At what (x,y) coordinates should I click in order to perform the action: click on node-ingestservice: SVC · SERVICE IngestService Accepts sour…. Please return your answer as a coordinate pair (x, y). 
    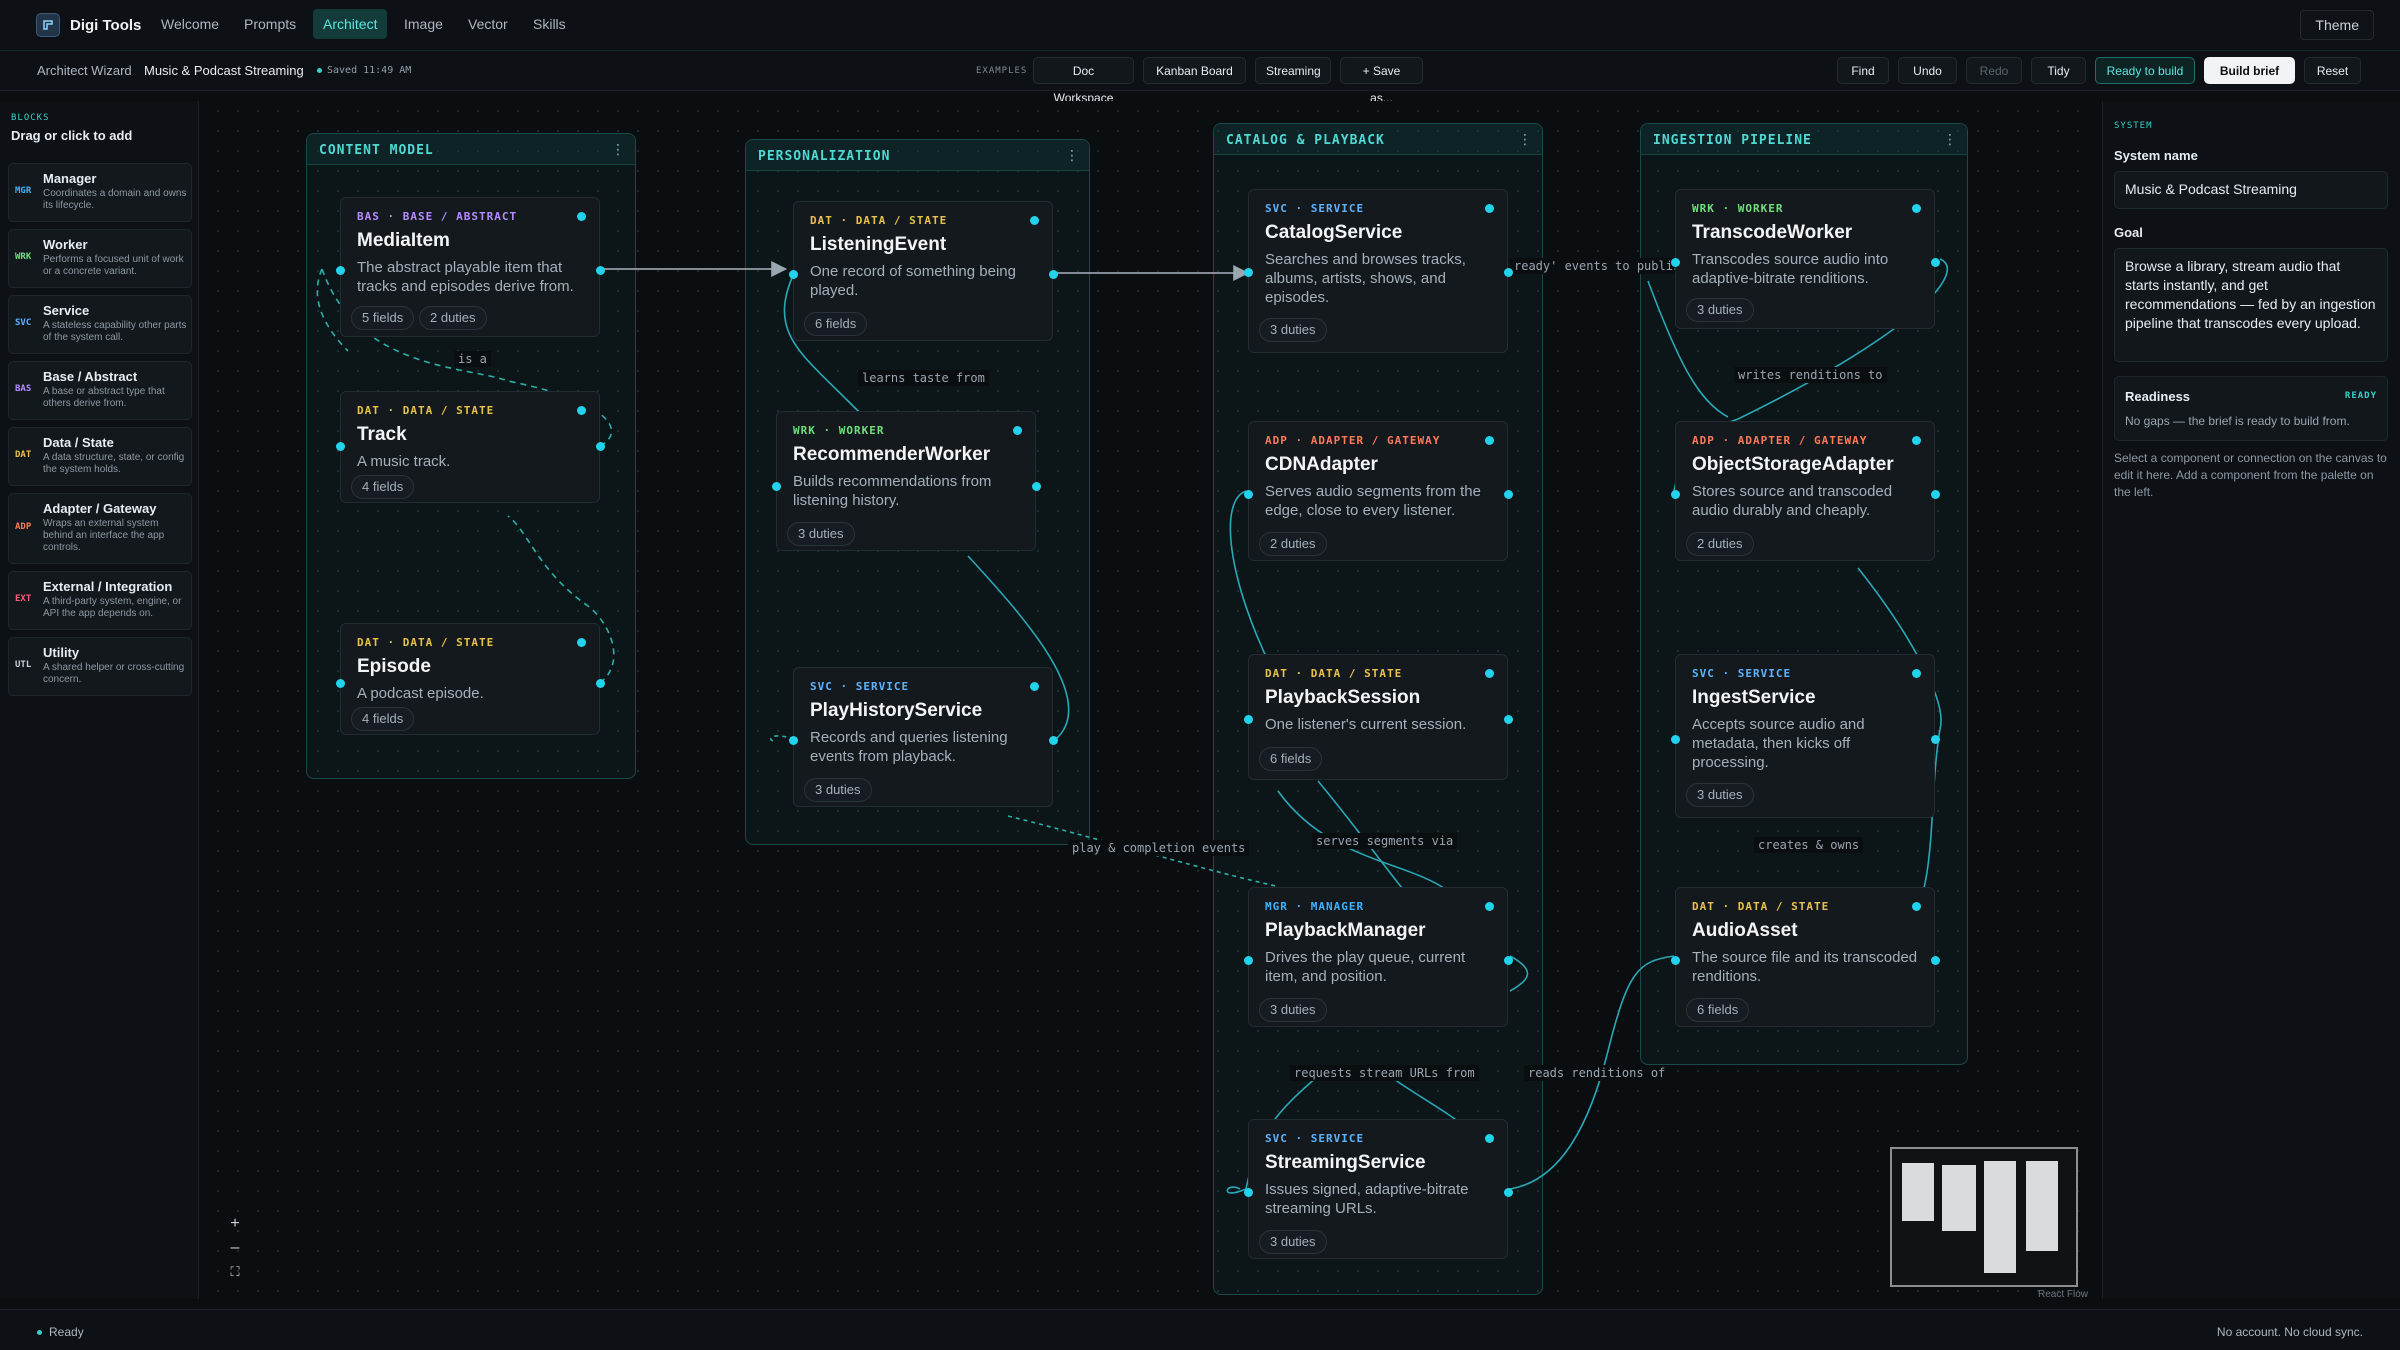
    Looking at the image, I should click on (1805, 736).